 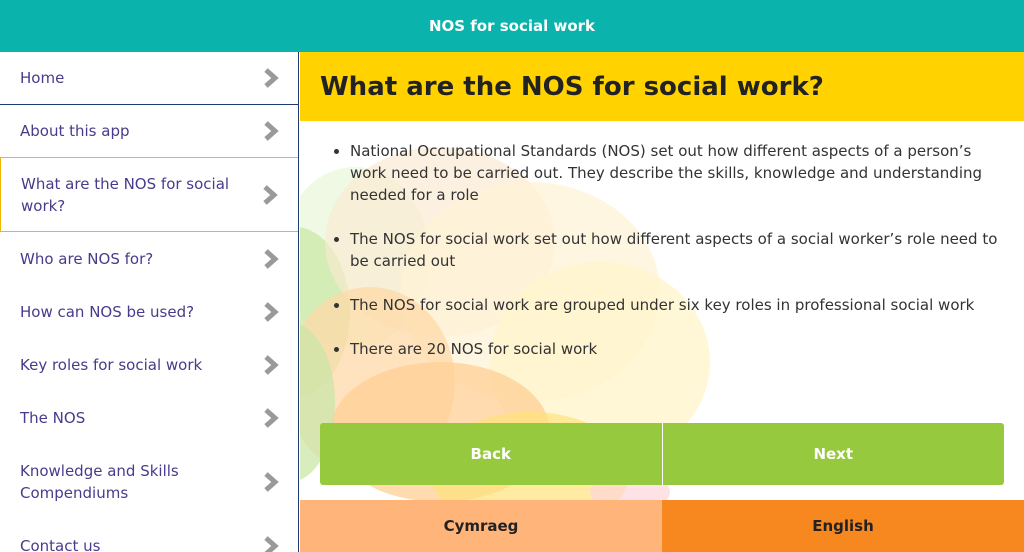 What do you see at coordinates (491, 454) in the screenshot?
I see `back-button: Back` at bounding box center [491, 454].